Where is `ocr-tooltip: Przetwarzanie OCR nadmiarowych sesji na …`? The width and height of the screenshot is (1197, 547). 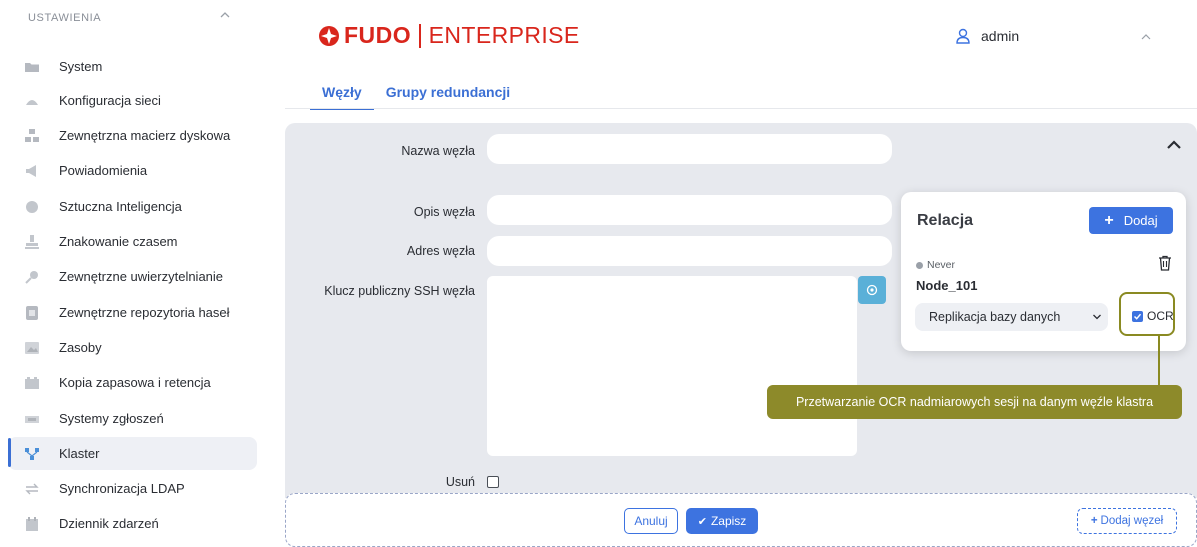 ocr-tooltip: Przetwarzanie OCR nadmiarowych sesji na … is located at coordinates (974, 402).